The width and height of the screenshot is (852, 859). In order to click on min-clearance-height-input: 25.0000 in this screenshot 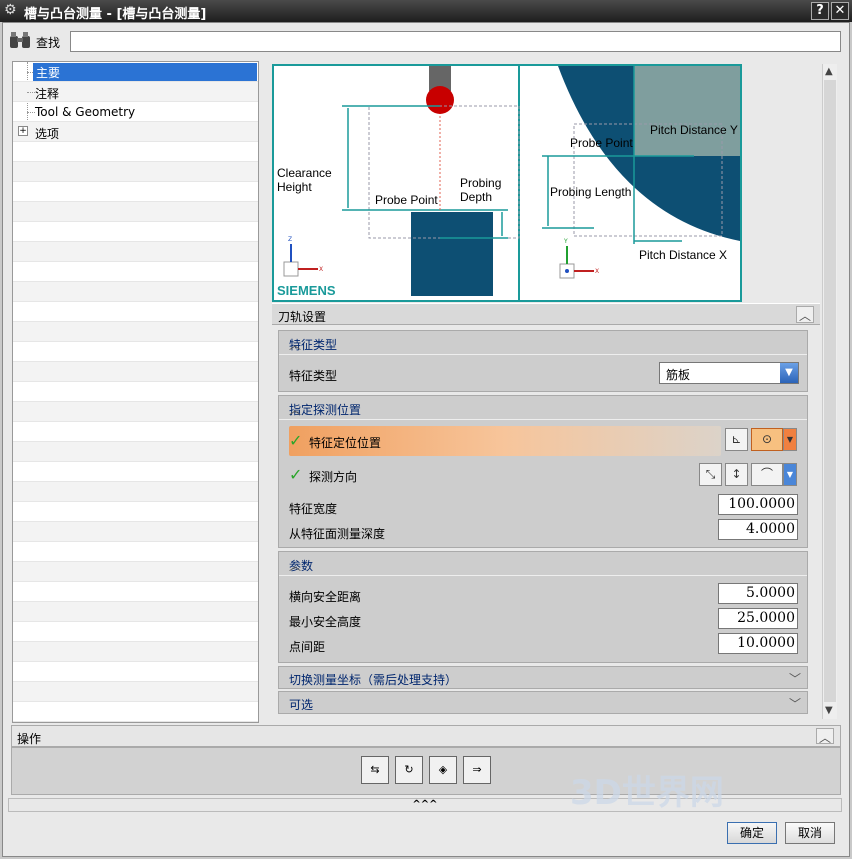, I will do `click(758, 618)`.